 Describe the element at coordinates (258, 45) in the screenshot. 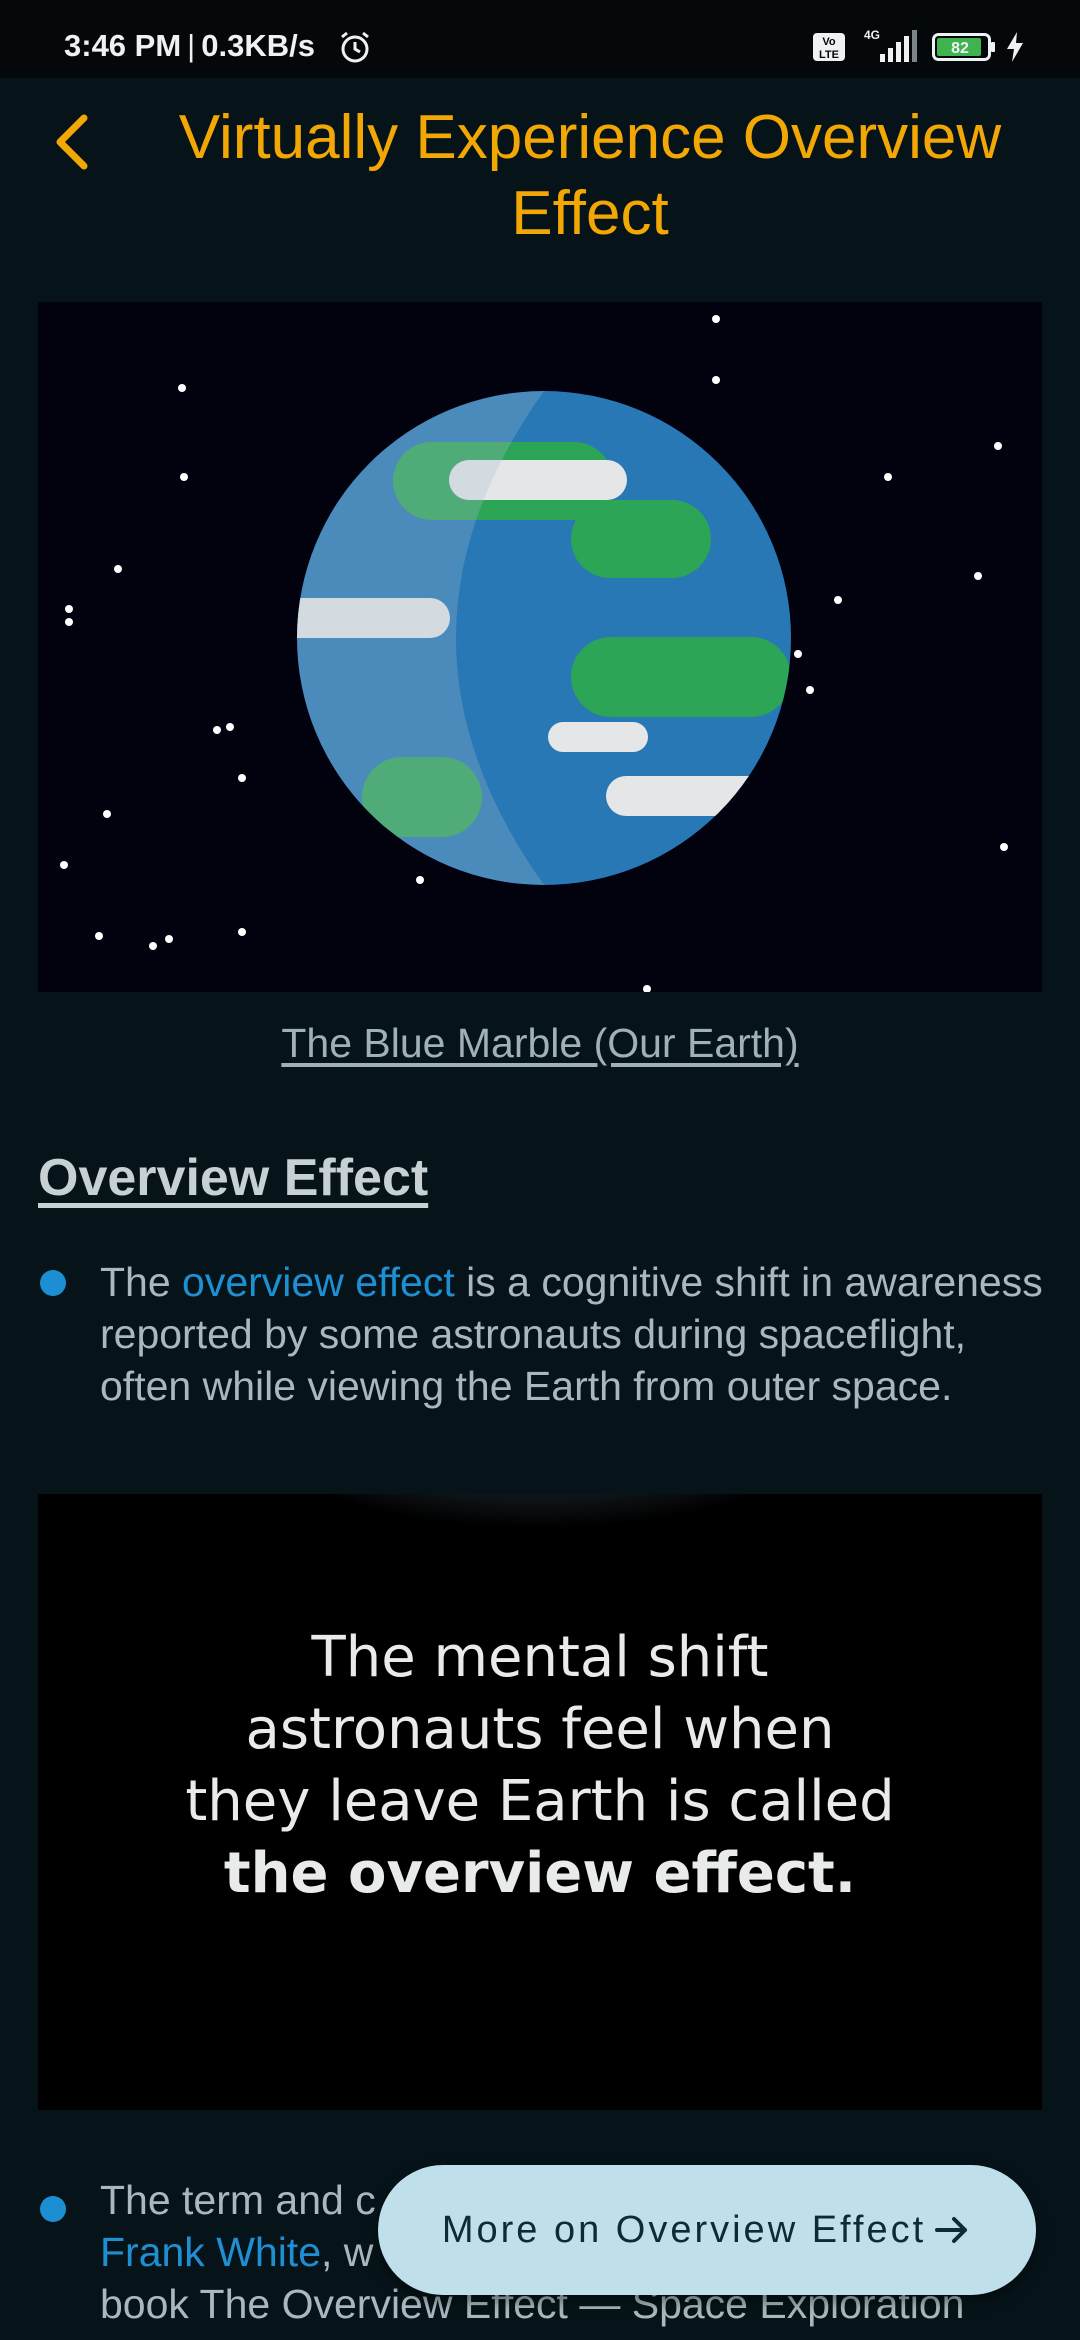

I see `status-speed: 0.3KB/s` at that location.